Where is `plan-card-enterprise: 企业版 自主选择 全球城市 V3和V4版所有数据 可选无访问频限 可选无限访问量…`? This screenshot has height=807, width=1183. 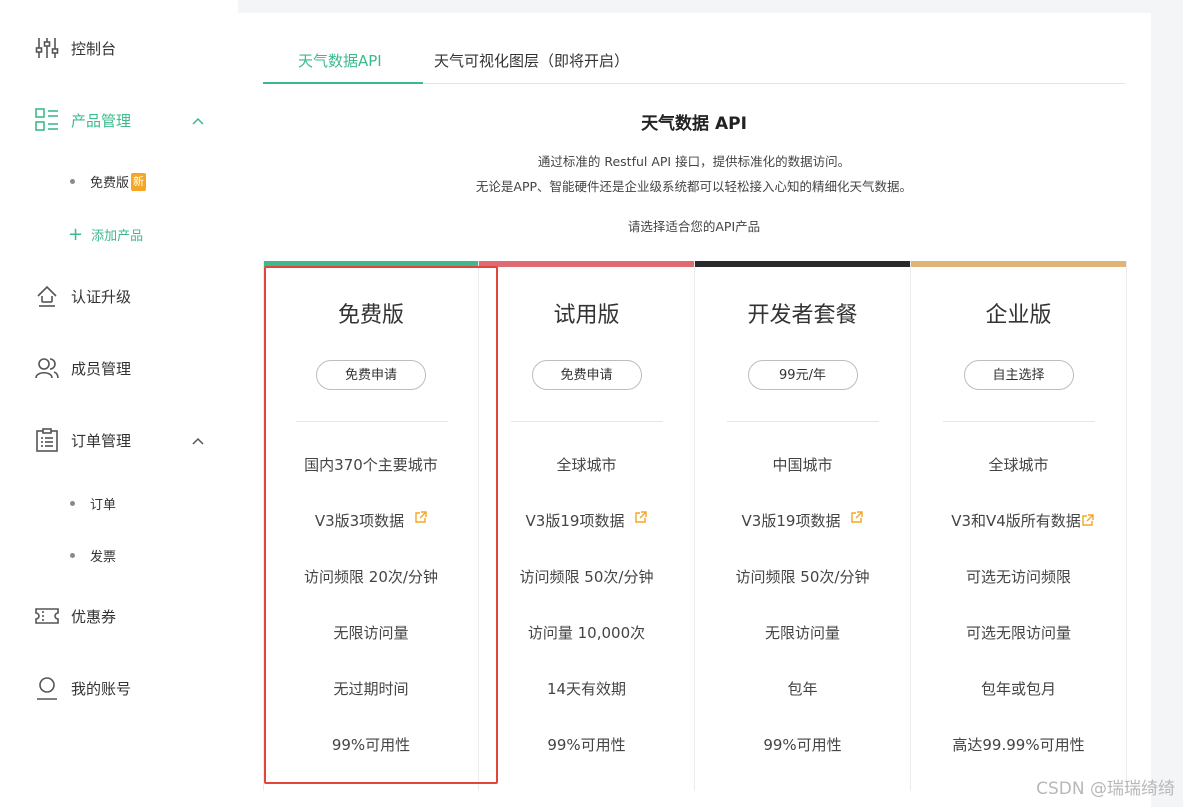
plan-card-enterprise: 企业版 自主选择 全球城市 V3和V4版所有数据 可选无访问频限 可选无限访问量… is located at coordinates (1019, 526).